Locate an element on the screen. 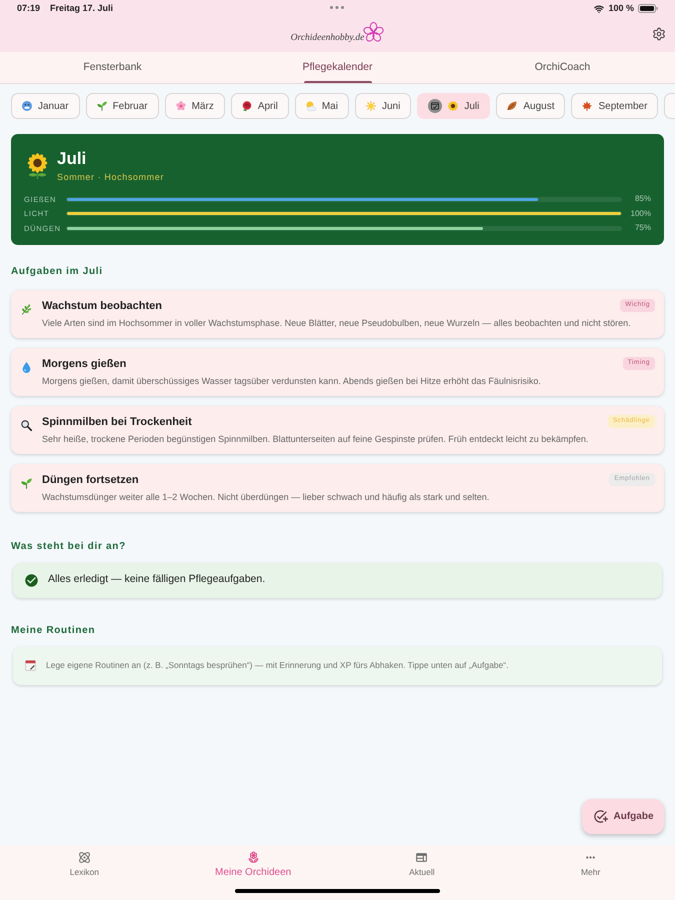  routine-hint: Lege eigene Routinen an (z. B. „Sonntags besprühen“) — mit Erinnerung und XP fürs Abhaken. Tippe unten auf „Aufgabe“. is located at coordinates (277, 665).